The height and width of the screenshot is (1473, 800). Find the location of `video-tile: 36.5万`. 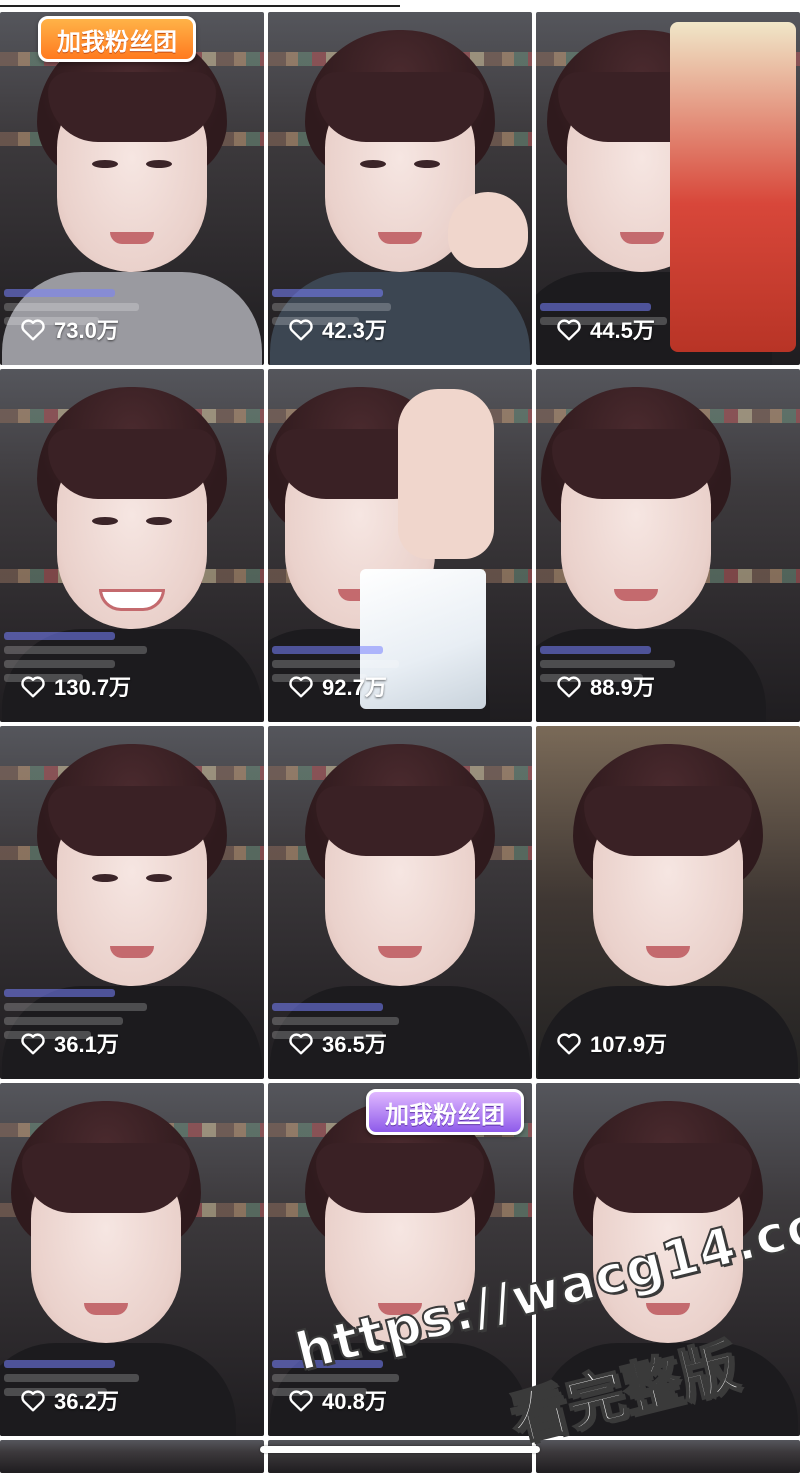

video-tile: 36.5万 is located at coordinates (400, 902).